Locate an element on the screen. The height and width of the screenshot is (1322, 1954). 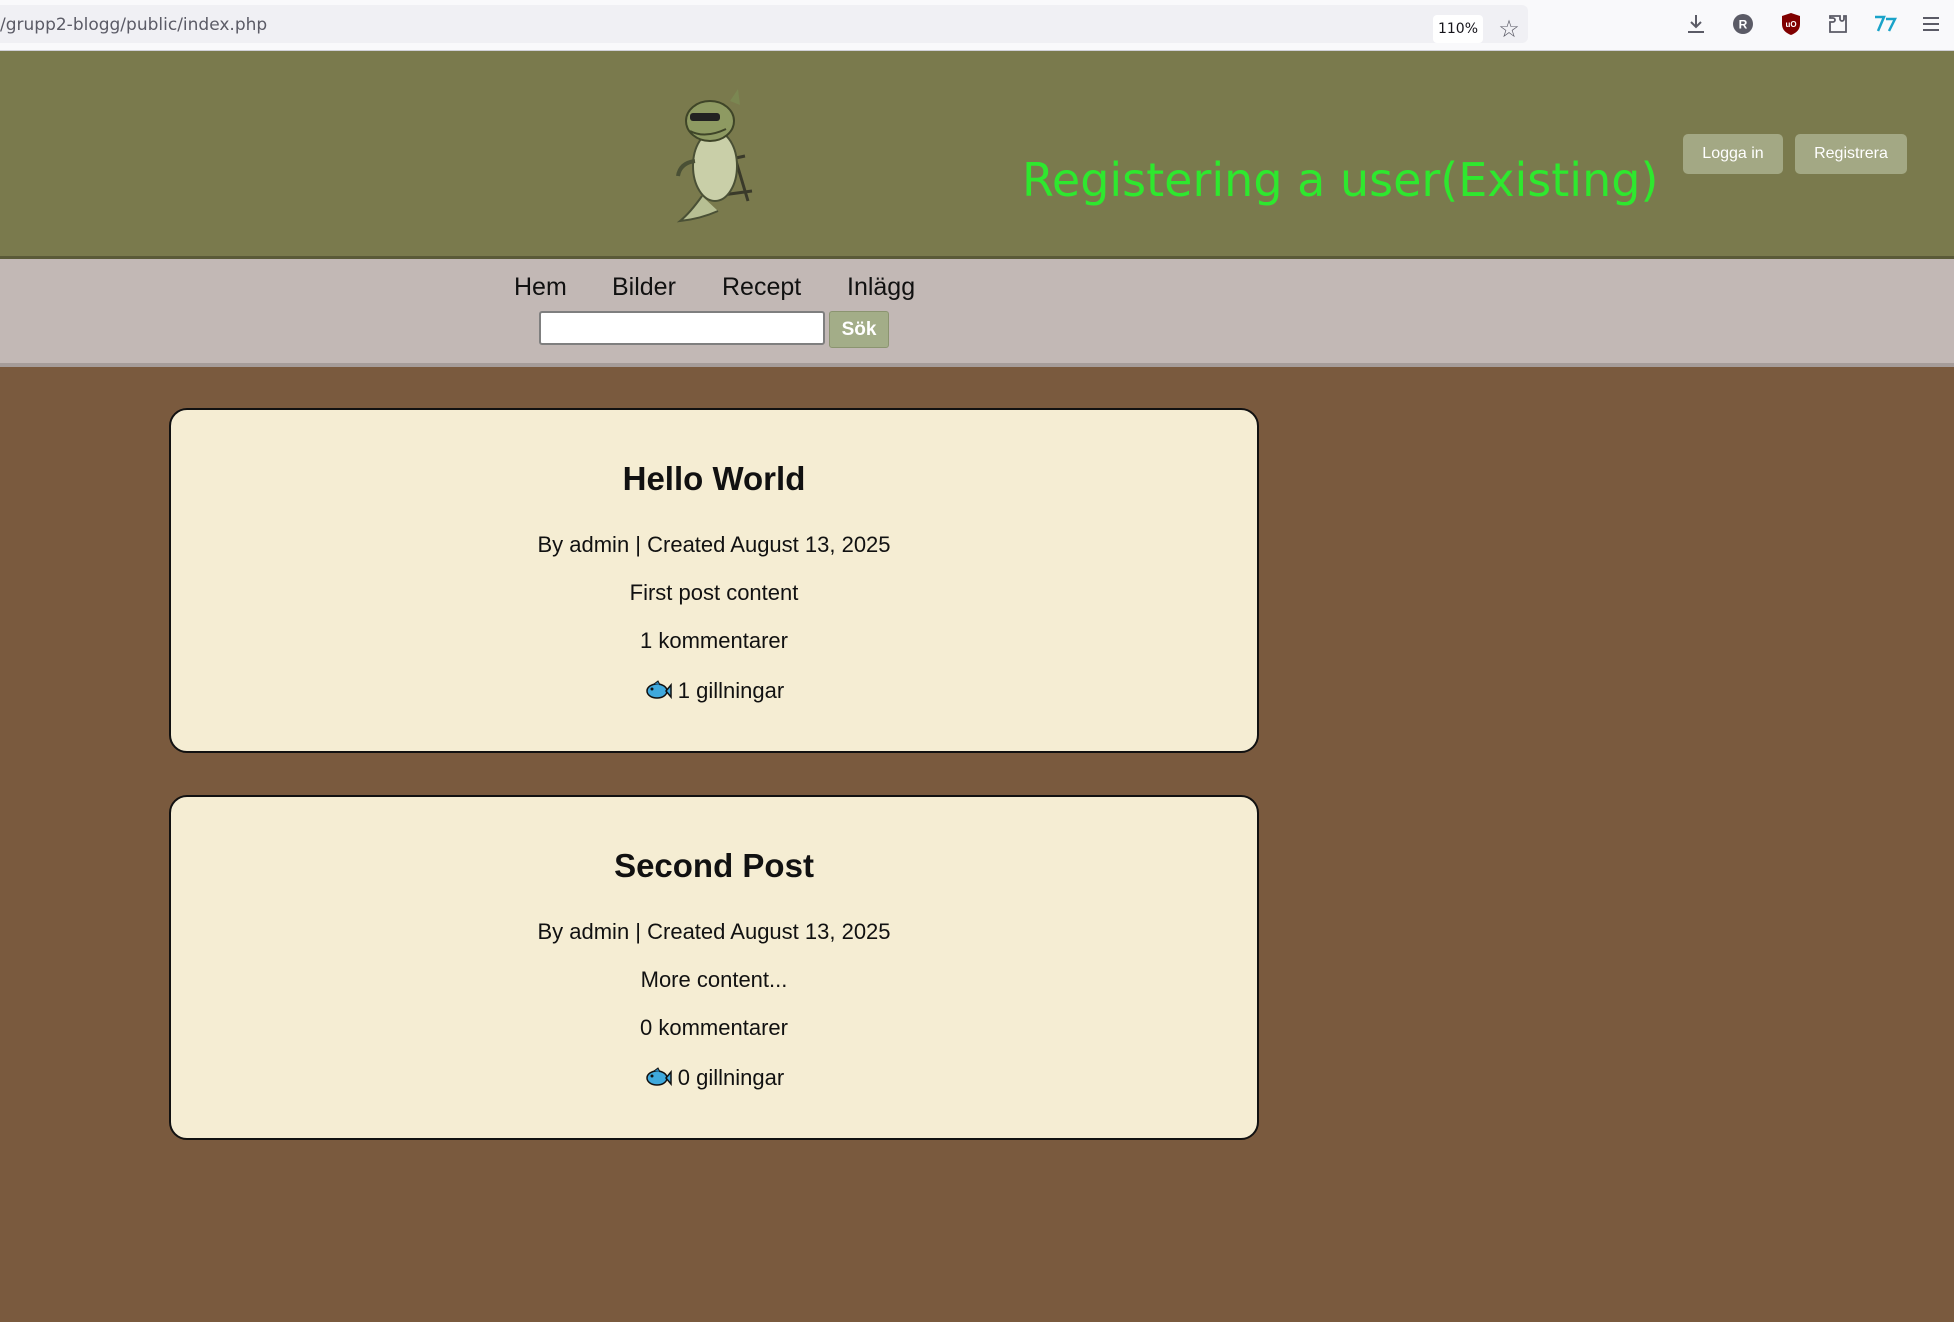
page-title: Registering a user(Existing) is located at coordinates (1340, 180).